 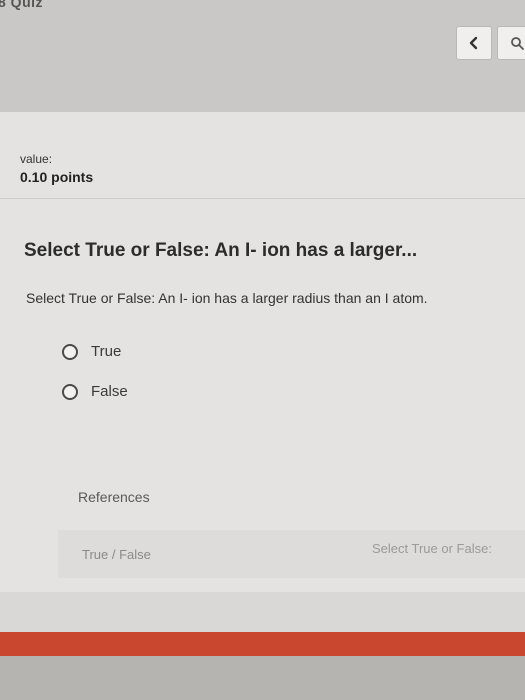 I want to click on reference-title: Select True or False:, so click(x=432, y=548).